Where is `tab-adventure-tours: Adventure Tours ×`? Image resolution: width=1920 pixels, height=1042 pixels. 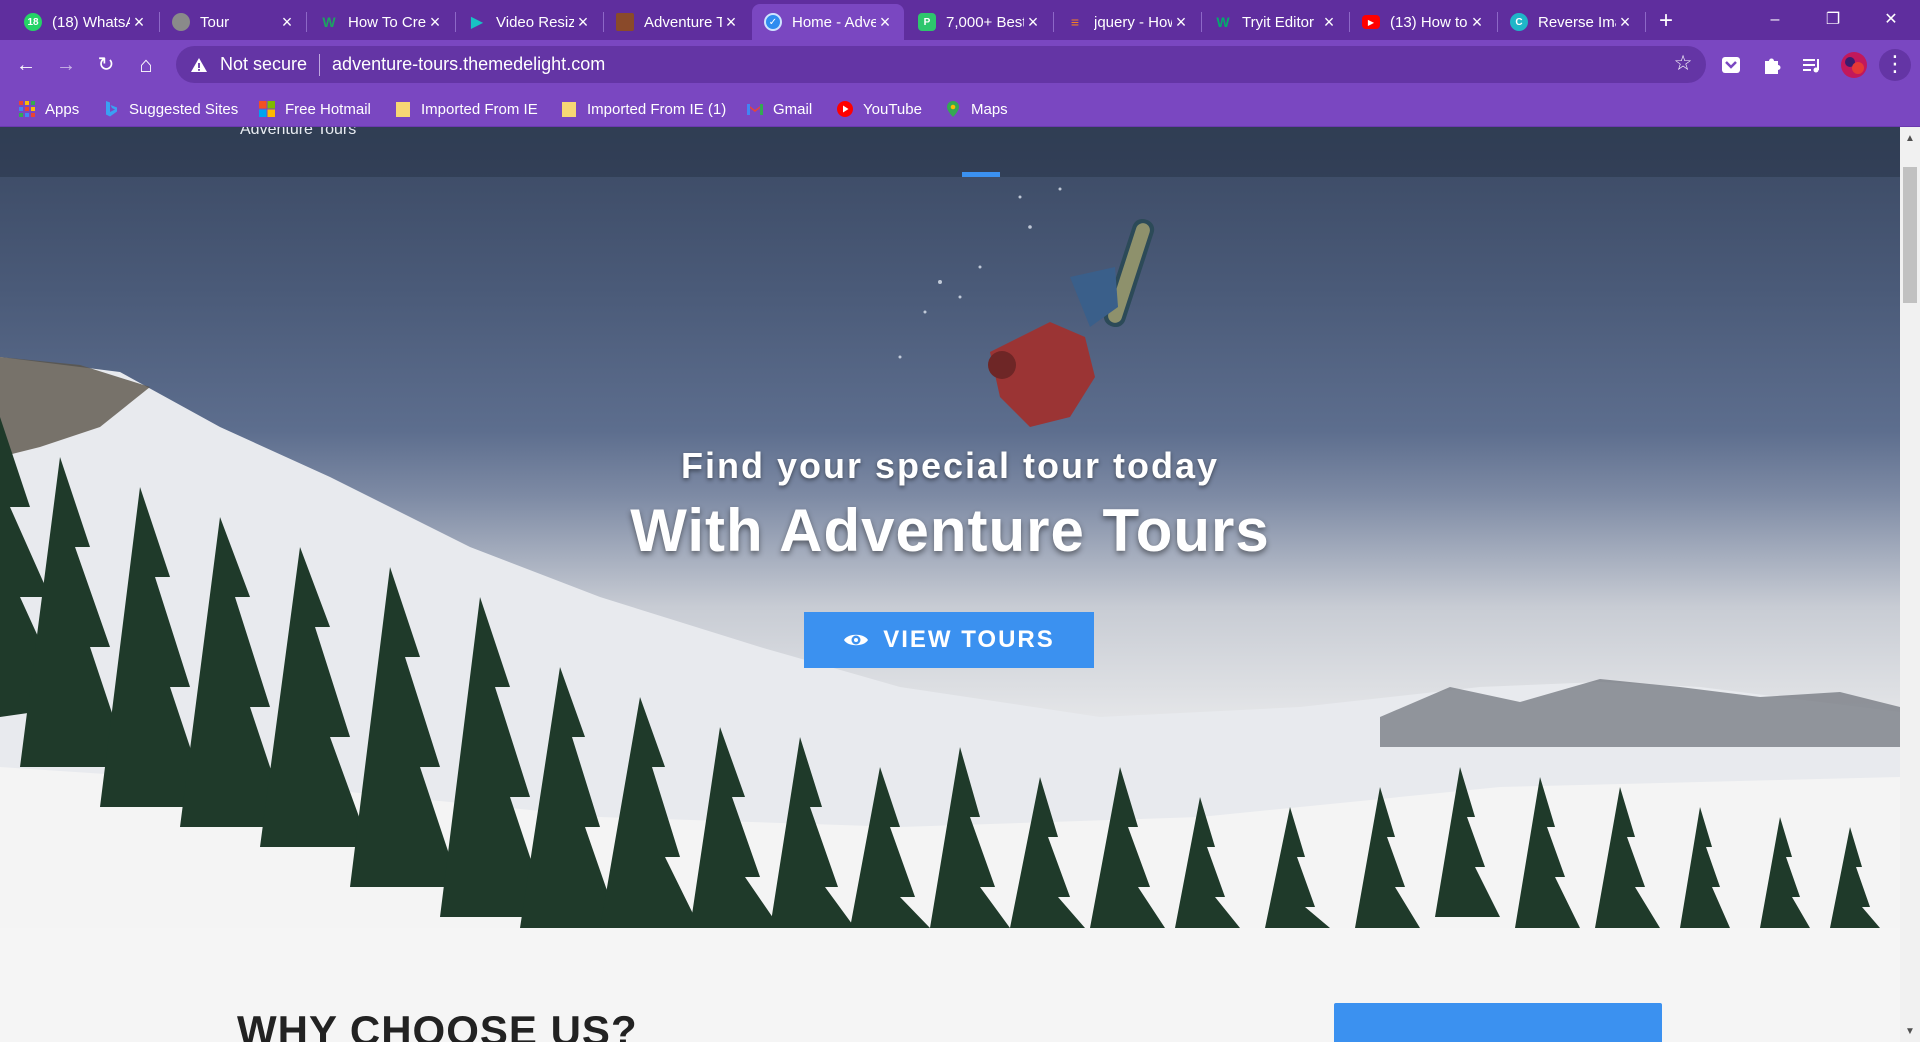 tab-adventure-tours: Adventure Tours × is located at coordinates (677, 22).